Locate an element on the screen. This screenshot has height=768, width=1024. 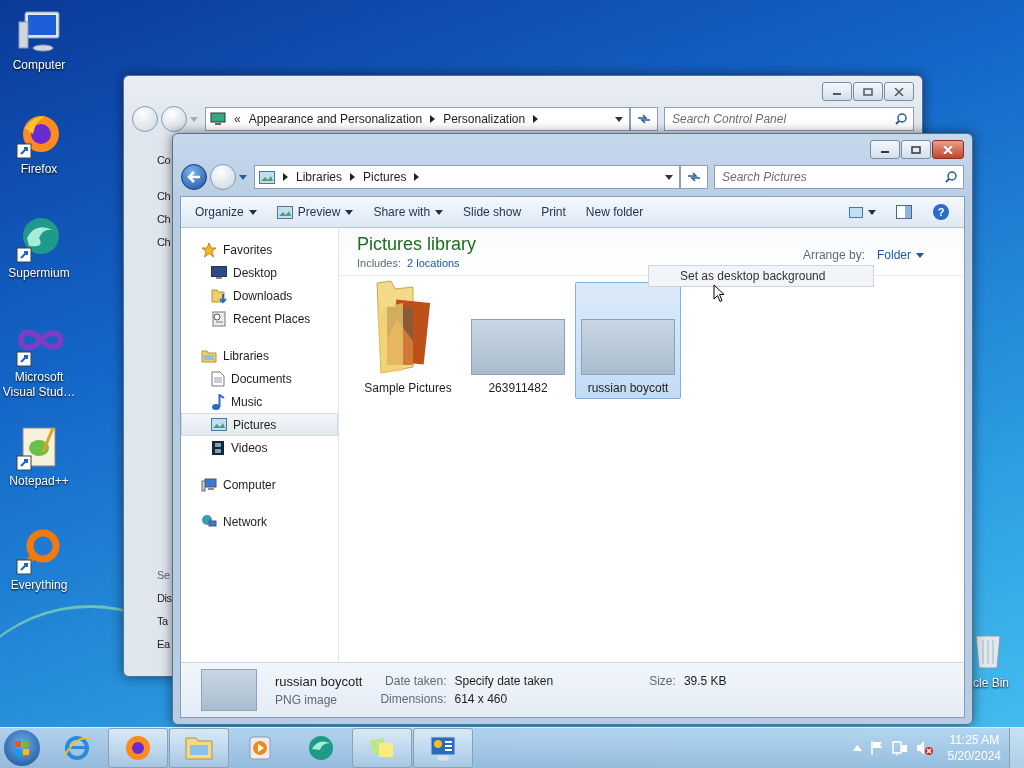
back-button is located at coordinates (194, 177).